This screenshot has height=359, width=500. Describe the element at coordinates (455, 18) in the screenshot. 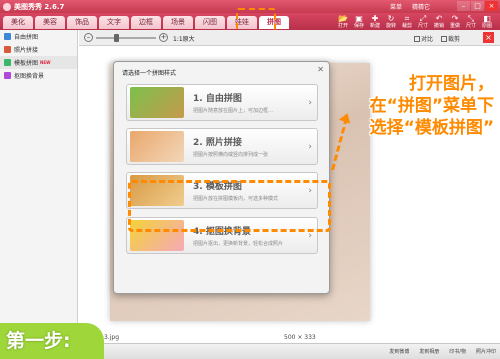

I see `redo-icon: ↷` at that location.